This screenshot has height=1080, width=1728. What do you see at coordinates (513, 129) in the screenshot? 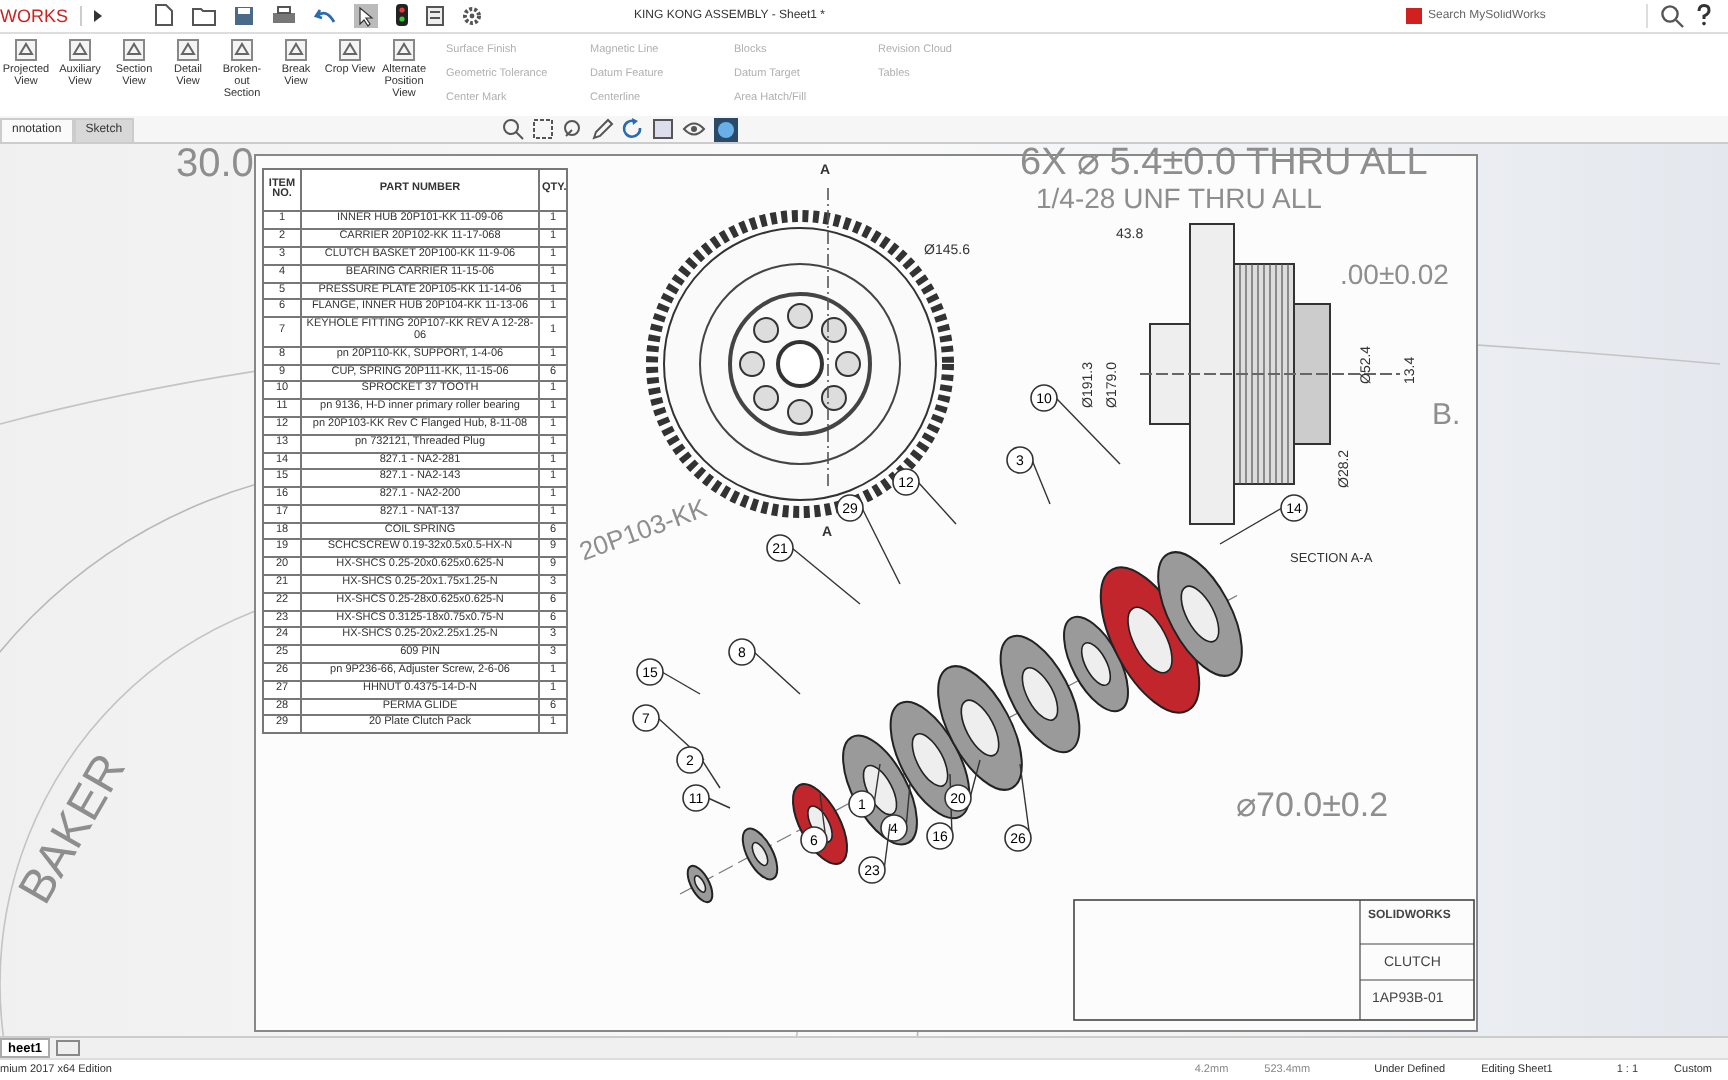
I see `zoom-to-fit-icon` at bounding box center [513, 129].